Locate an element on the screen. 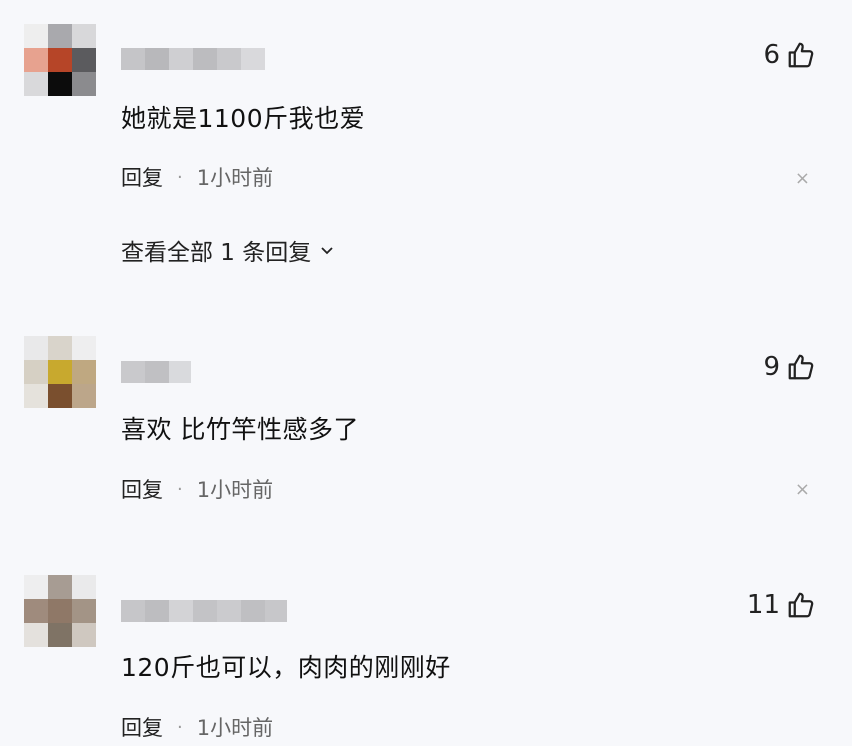 Image resolution: width=852 pixels, height=746 pixels. like-button: 6 is located at coordinates (789, 55).